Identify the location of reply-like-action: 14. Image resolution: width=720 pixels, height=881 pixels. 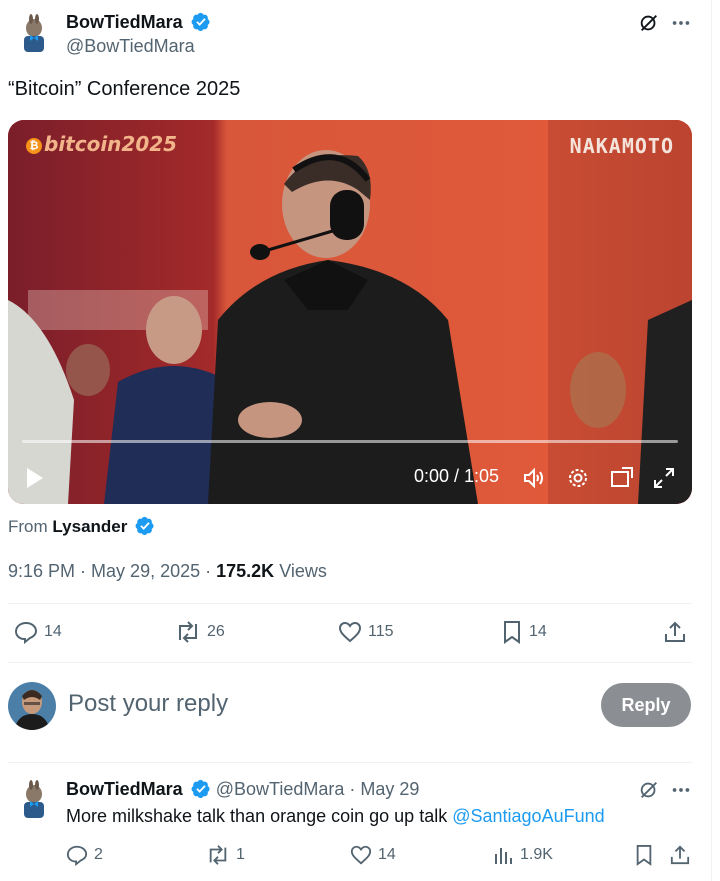
(373, 855).